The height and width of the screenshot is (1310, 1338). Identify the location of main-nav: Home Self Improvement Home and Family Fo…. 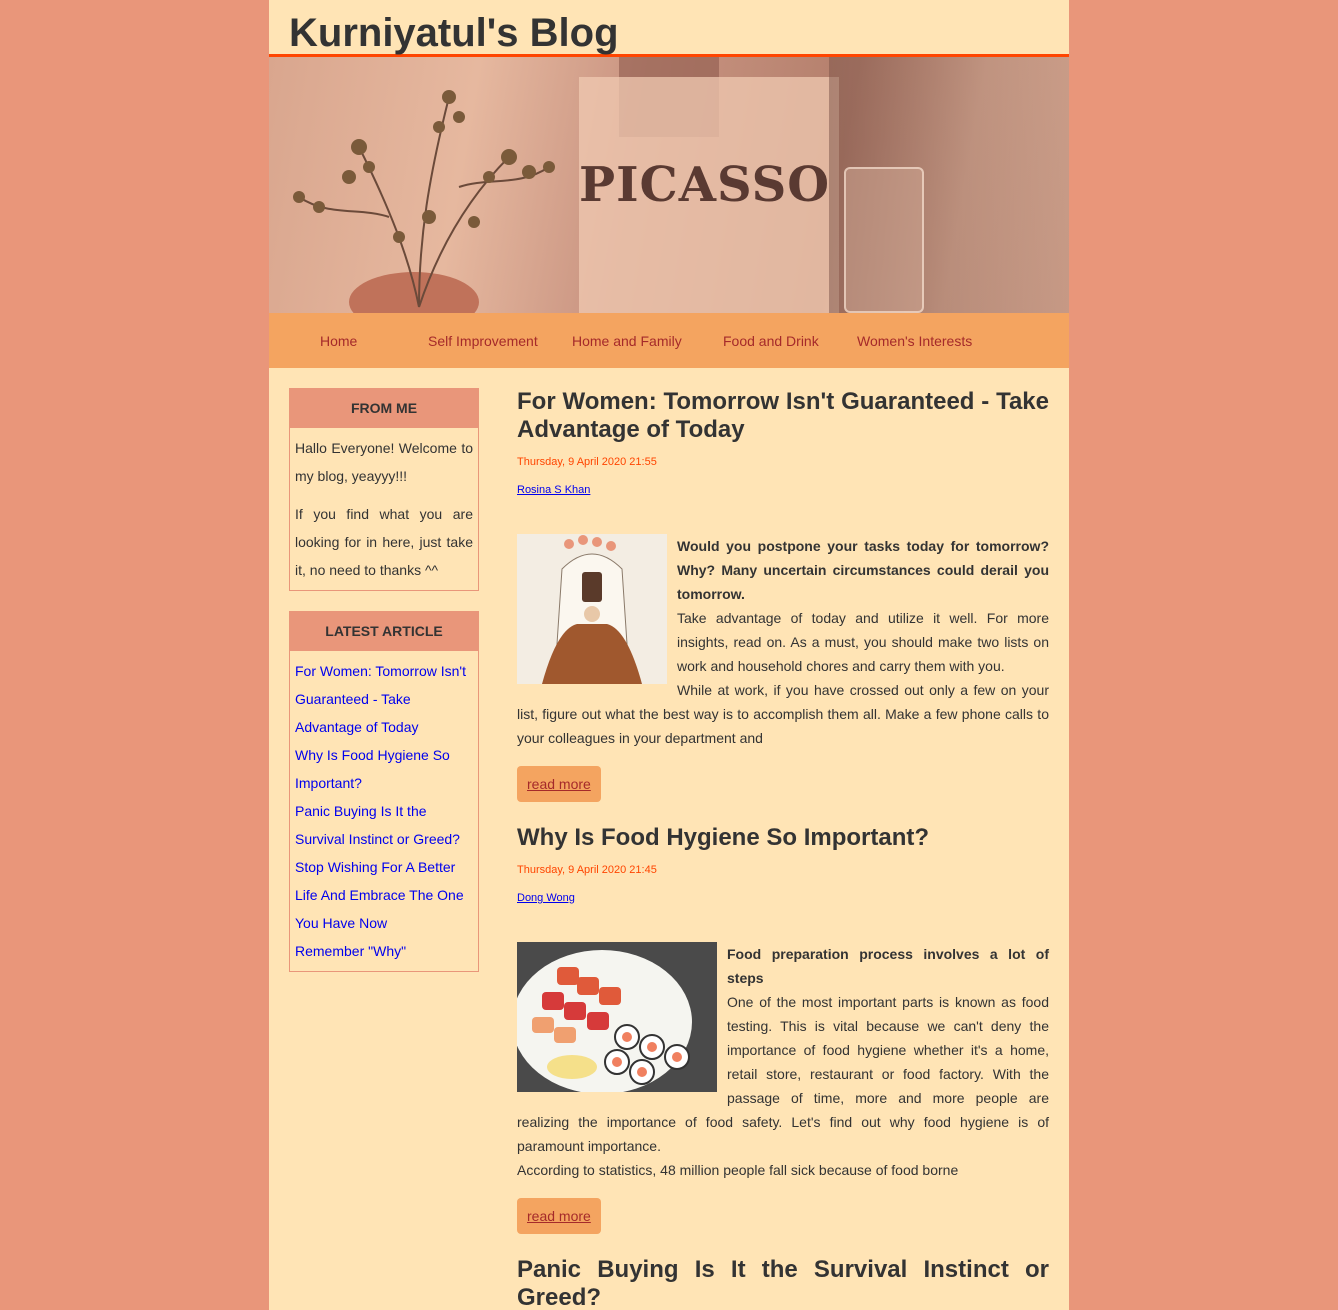
(669, 340).